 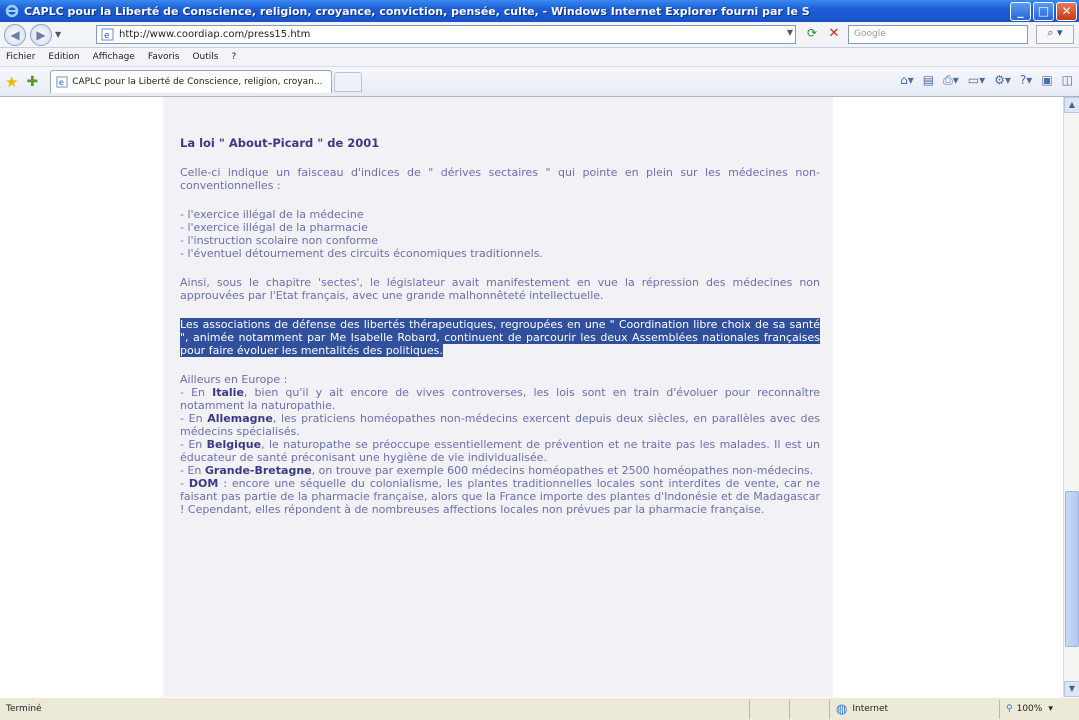 I want to click on country-name: Grande-Bretagne, so click(x=258, y=470).